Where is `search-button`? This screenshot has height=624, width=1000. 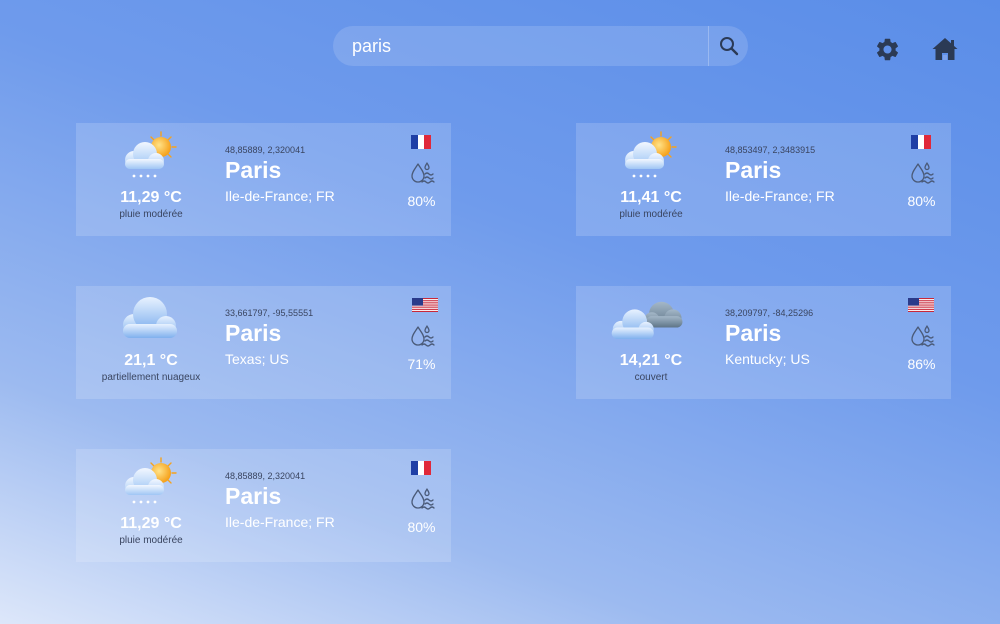
search-button is located at coordinates (728, 46).